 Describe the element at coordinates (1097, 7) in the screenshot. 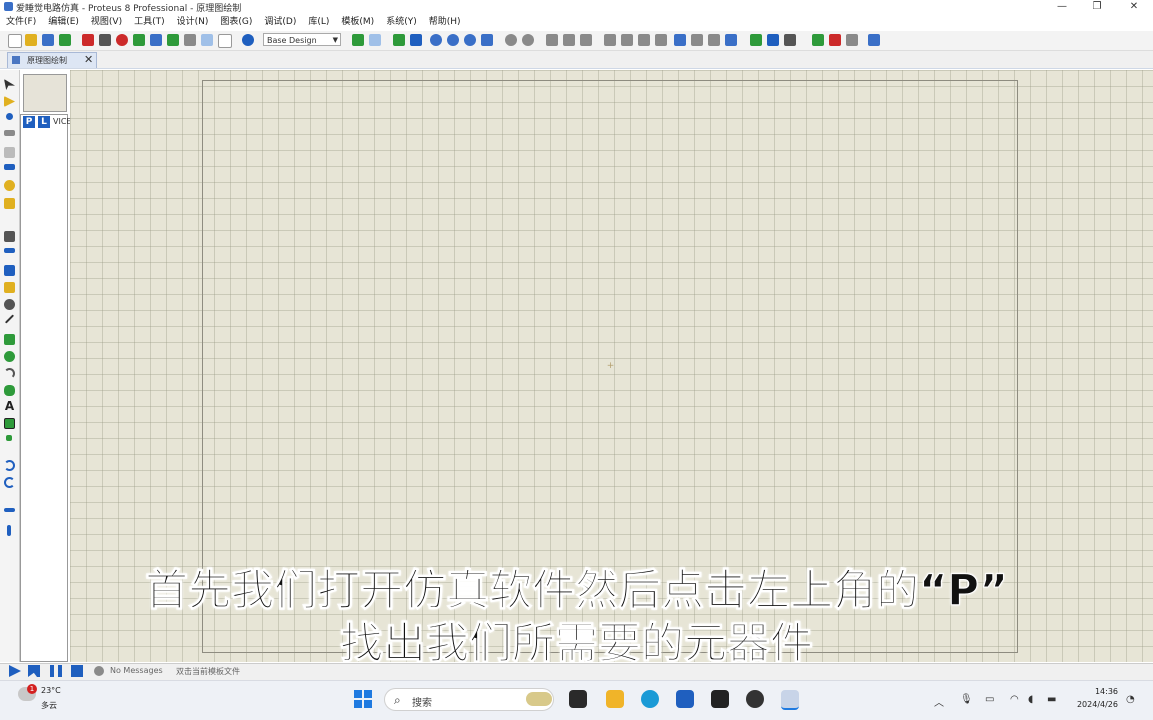

I see `restore-button: ❐` at that location.